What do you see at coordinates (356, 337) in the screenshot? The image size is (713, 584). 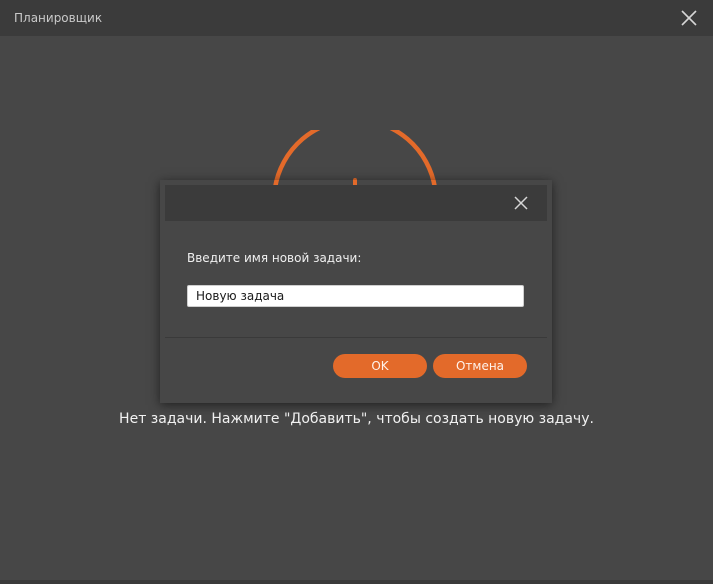 I see `dialog-divider` at bounding box center [356, 337].